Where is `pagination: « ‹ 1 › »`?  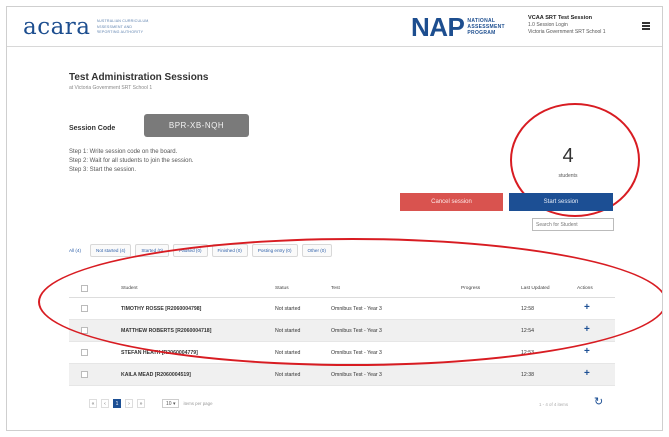 pagination: « ‹ 1 › » is located at coordinates (117, 403).